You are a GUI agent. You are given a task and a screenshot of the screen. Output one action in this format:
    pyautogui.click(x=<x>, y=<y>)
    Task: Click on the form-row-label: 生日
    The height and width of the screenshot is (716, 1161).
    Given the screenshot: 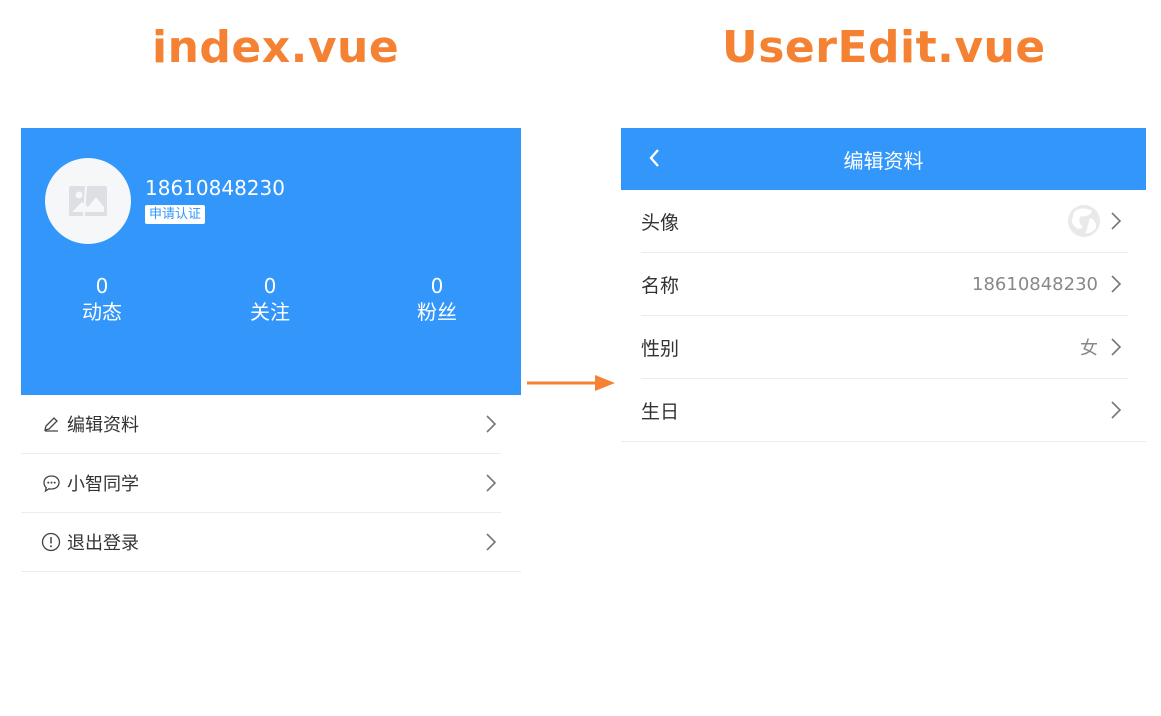 What is the action you would take?
    pyautogui.click(x=660, y=411)
    